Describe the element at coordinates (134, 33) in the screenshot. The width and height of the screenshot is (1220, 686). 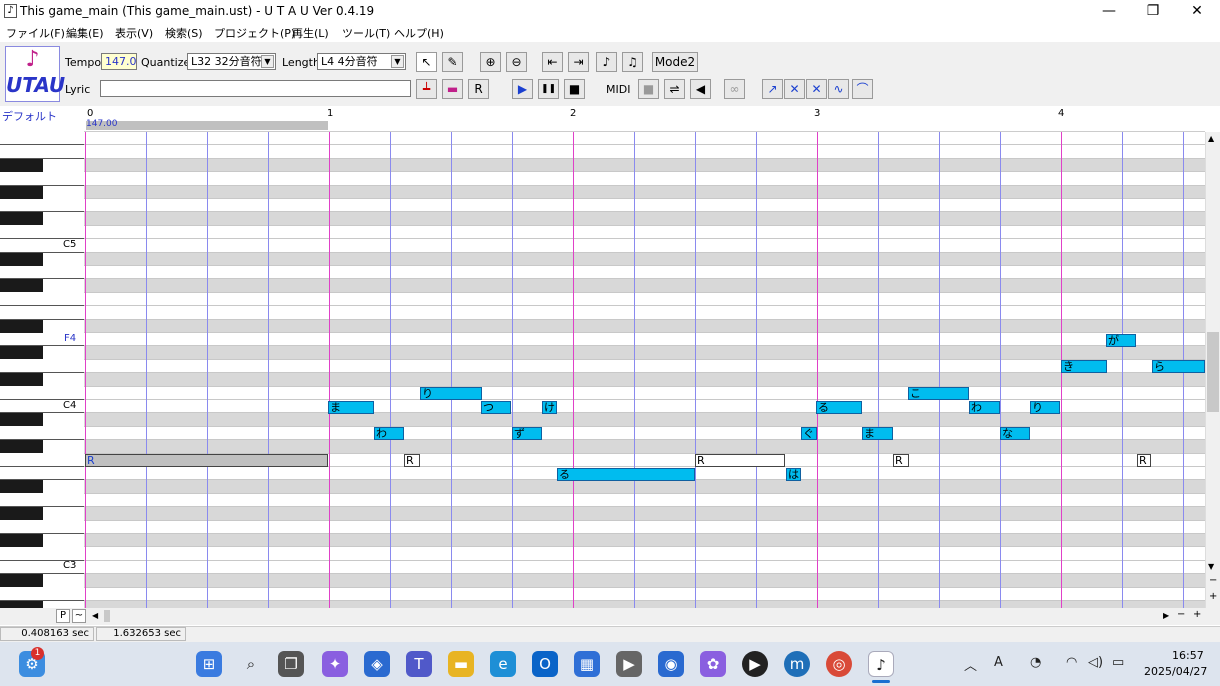
I see `menu-view: 表示(V)` at that location.